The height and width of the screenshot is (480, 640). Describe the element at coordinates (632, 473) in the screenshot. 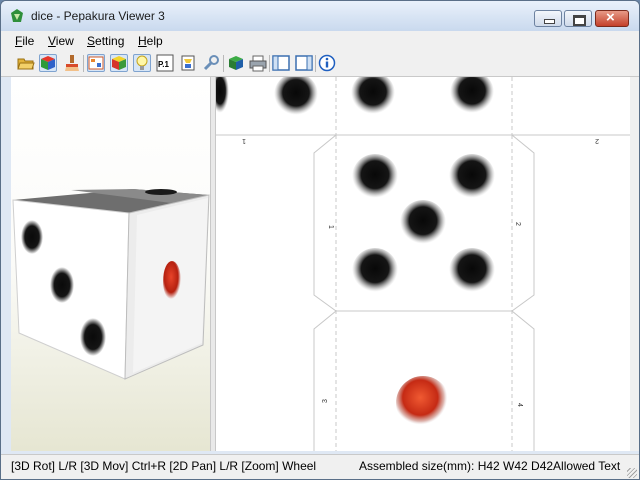

I see `resize-grip` at that location.